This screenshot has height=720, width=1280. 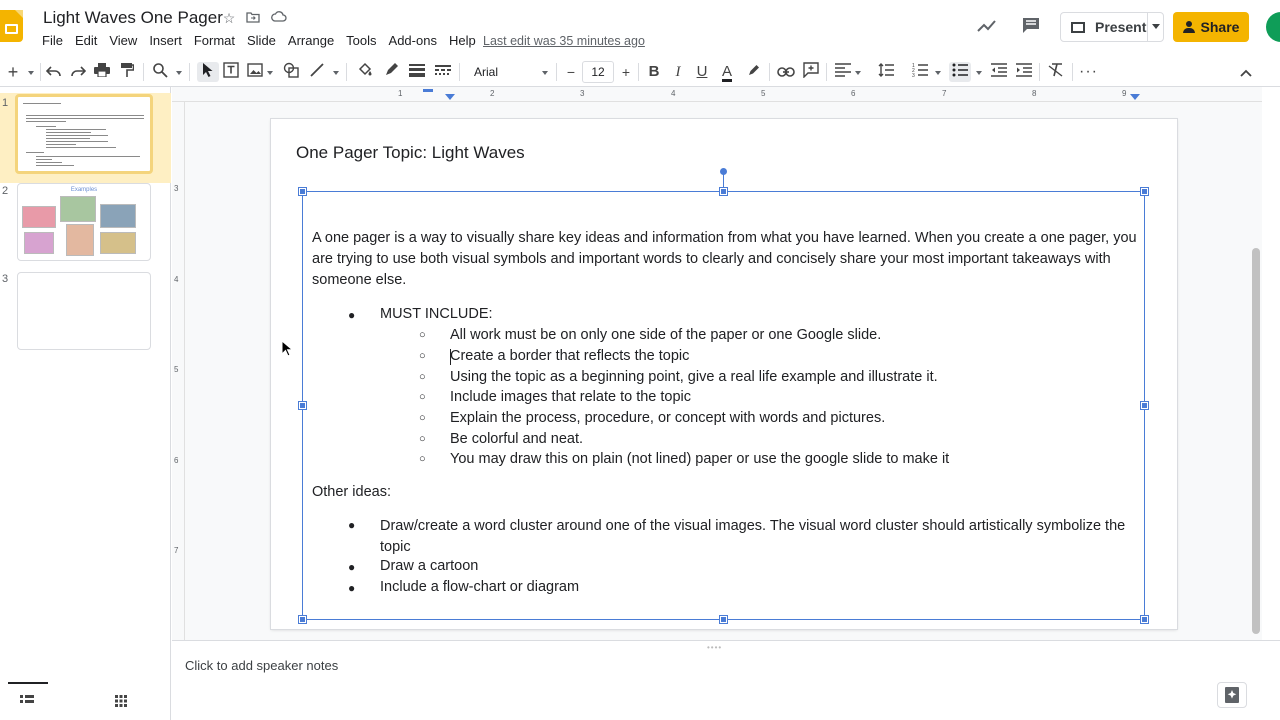 I want to click on new-slide-icon: +, so click(x=13, y=72).